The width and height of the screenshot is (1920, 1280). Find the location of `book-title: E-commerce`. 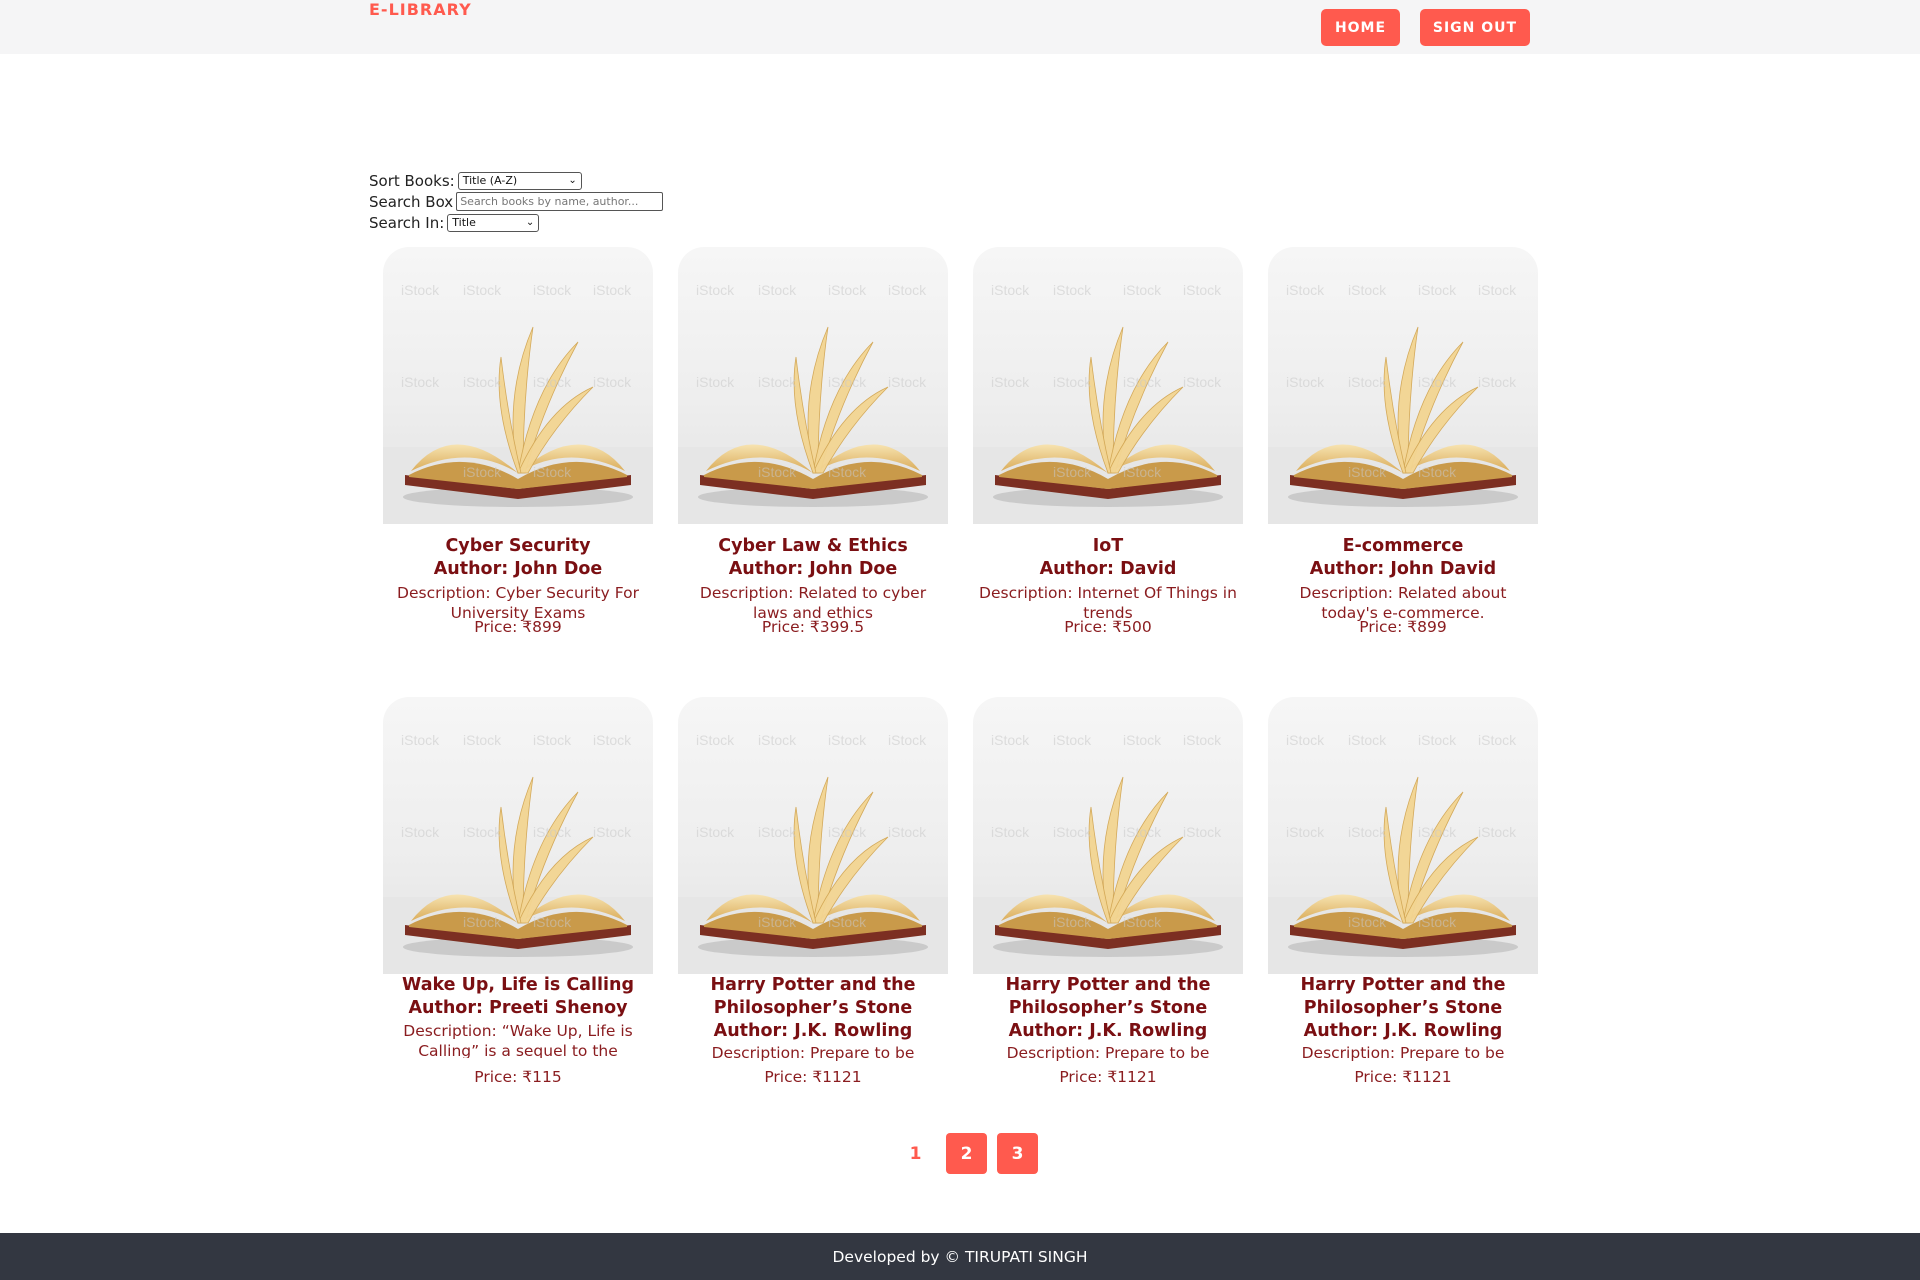

book-title: E-commerce is located at coordinates (1403, 546).